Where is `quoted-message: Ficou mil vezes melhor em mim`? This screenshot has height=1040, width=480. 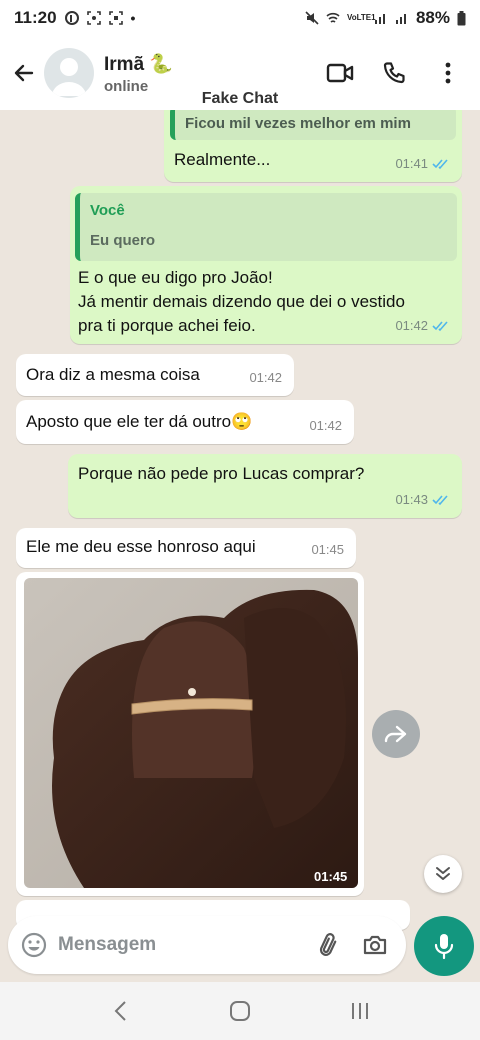 quoted-message: Ficou mil vezes melhor em mim is located at coordinates (313, 125).